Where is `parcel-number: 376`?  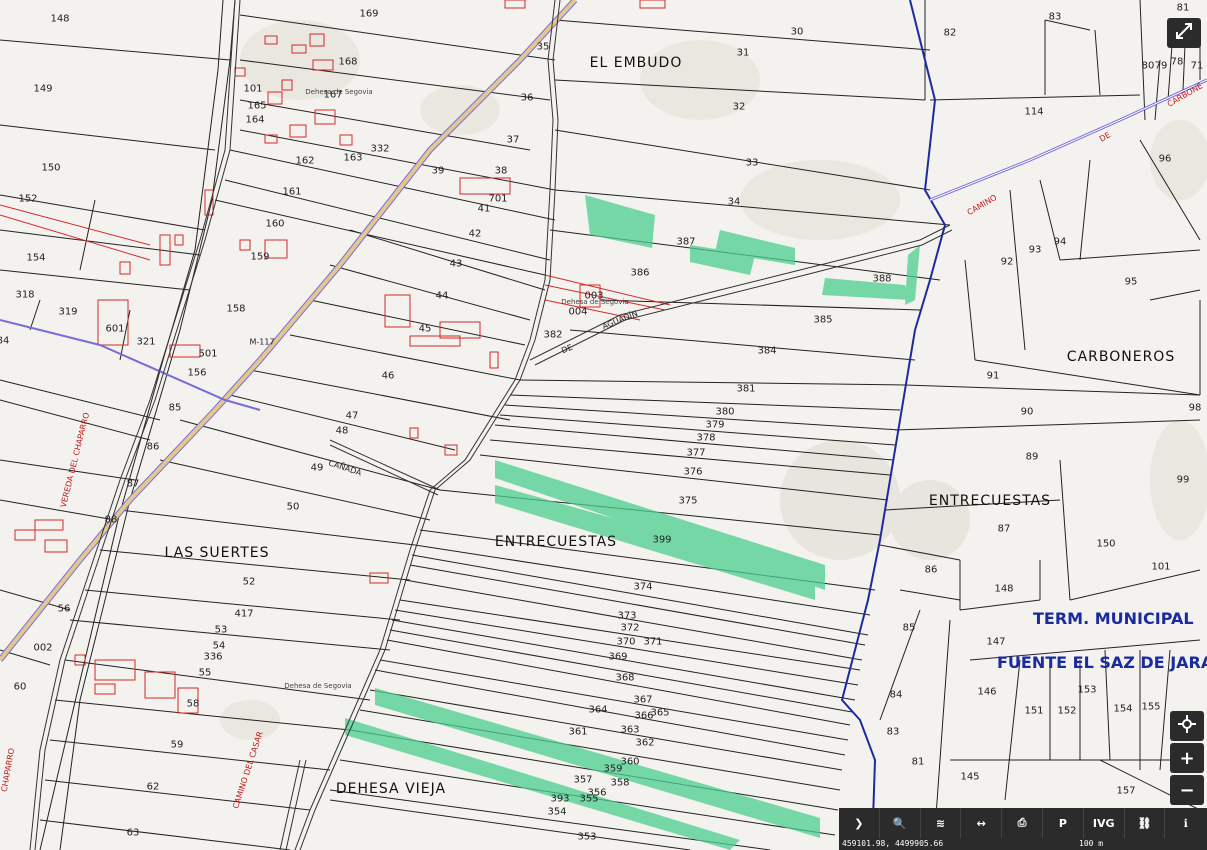 parcel-number: 376 is located at coordinates (693, 472).